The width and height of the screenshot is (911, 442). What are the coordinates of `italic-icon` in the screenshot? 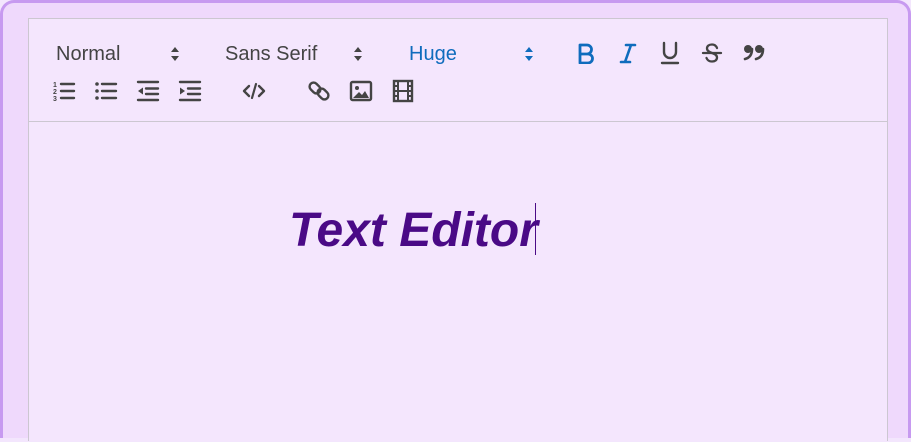 It's located at (628, 53).